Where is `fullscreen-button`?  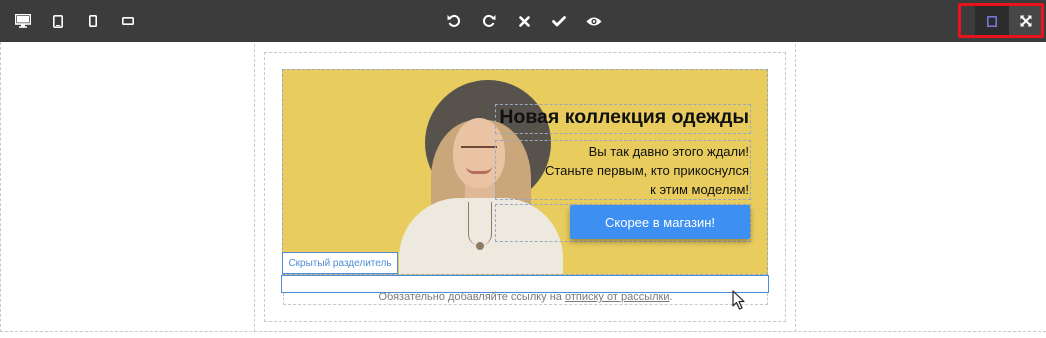
fullscreen-button is located at coordinates (1026, 21).